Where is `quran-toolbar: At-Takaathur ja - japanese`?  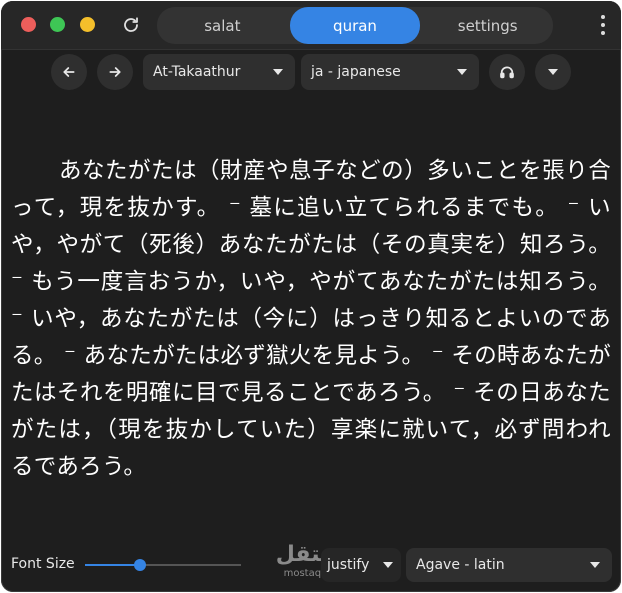 quran-toolbar: At-Takaathur ja - japanese is located at coordinates (311, 73).